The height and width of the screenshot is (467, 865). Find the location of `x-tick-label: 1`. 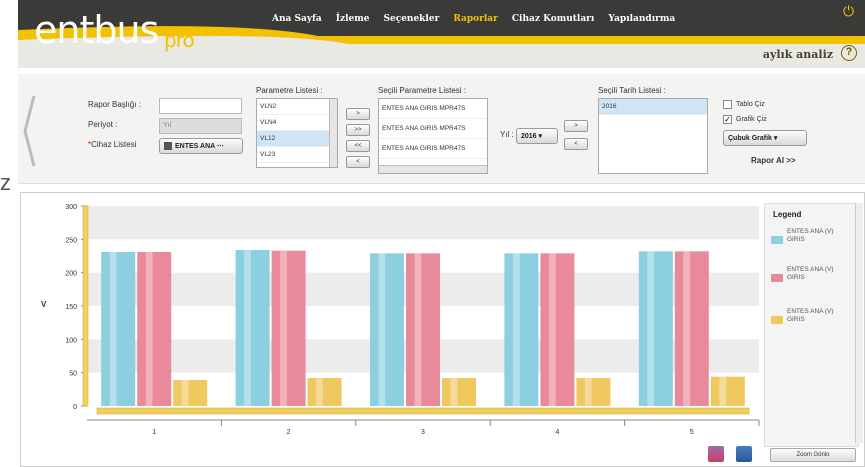

x-tick-label: 1 is located at coordinates (154, 432).